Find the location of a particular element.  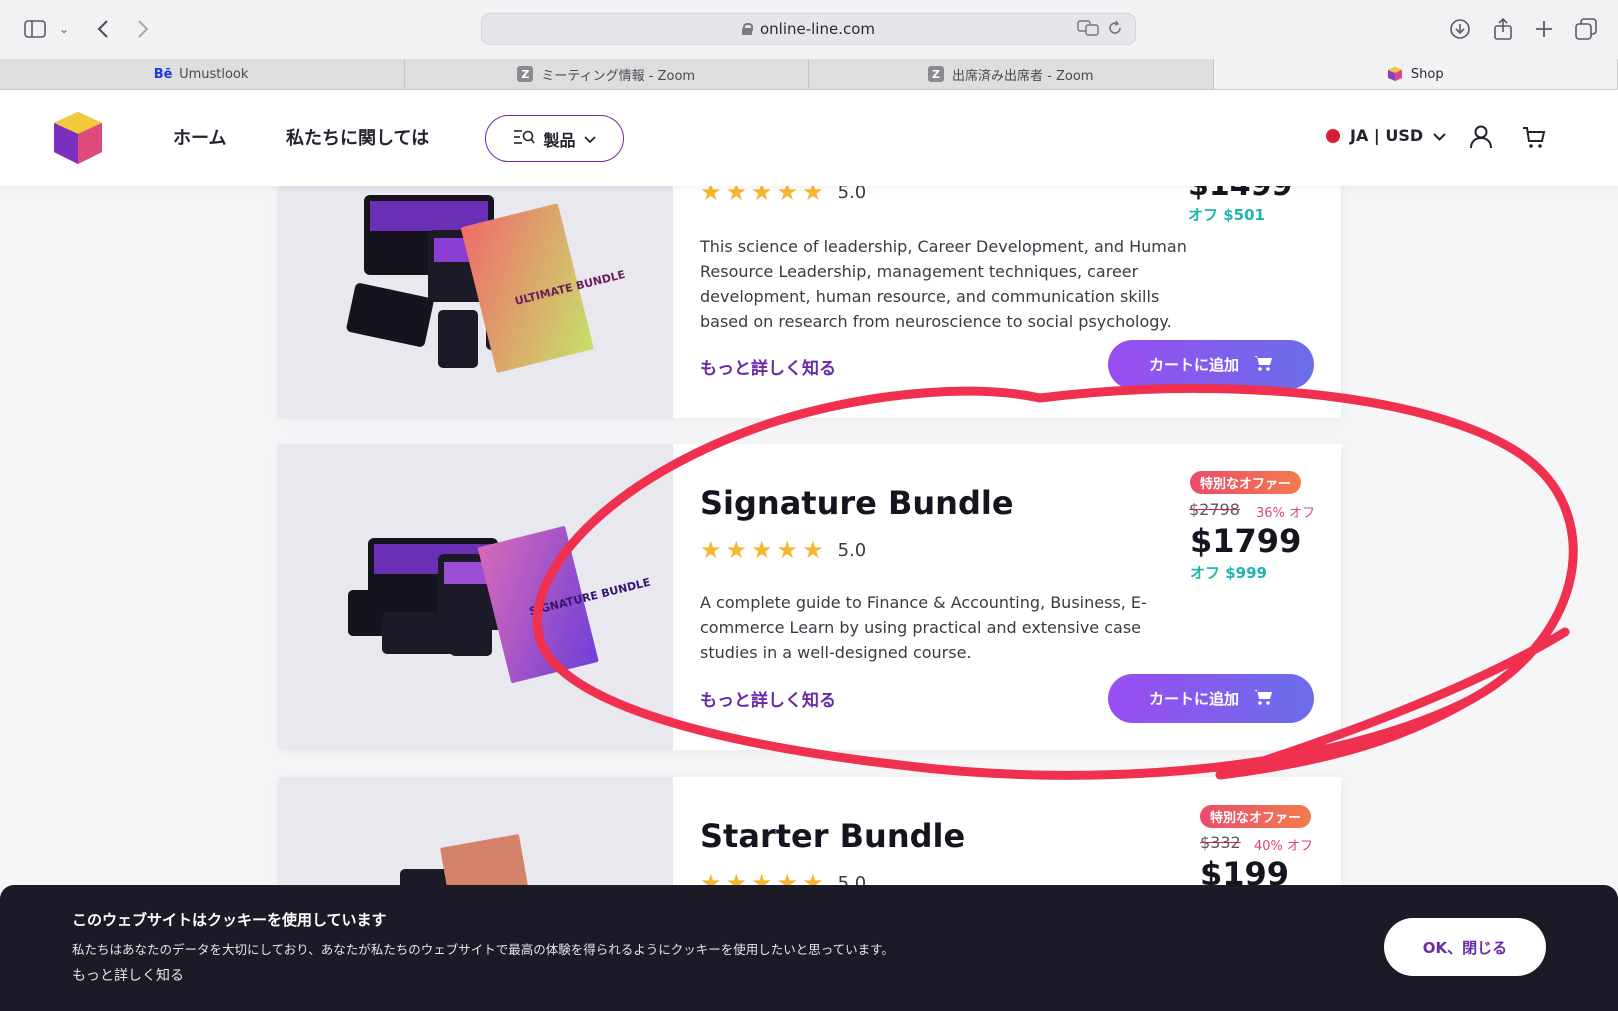

tab-overview-icon is located at coordinates (1586, 29).